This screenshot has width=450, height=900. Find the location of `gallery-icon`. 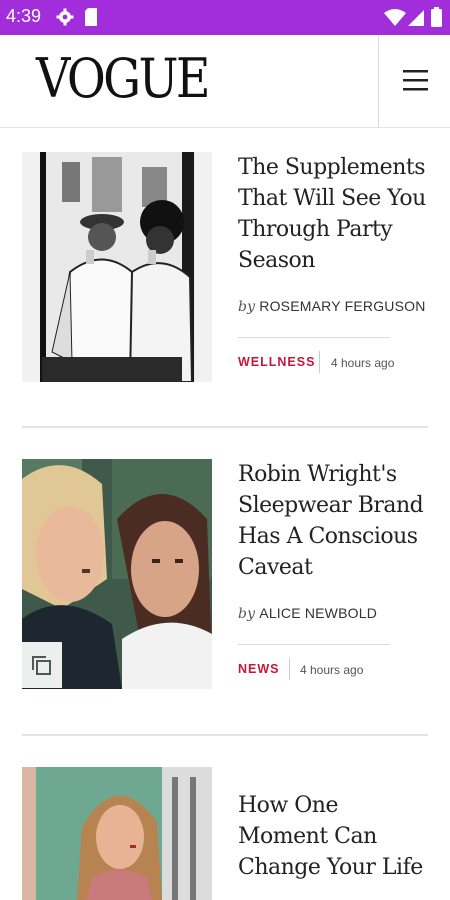

gallery-icon is located at coordinates (41, 665).